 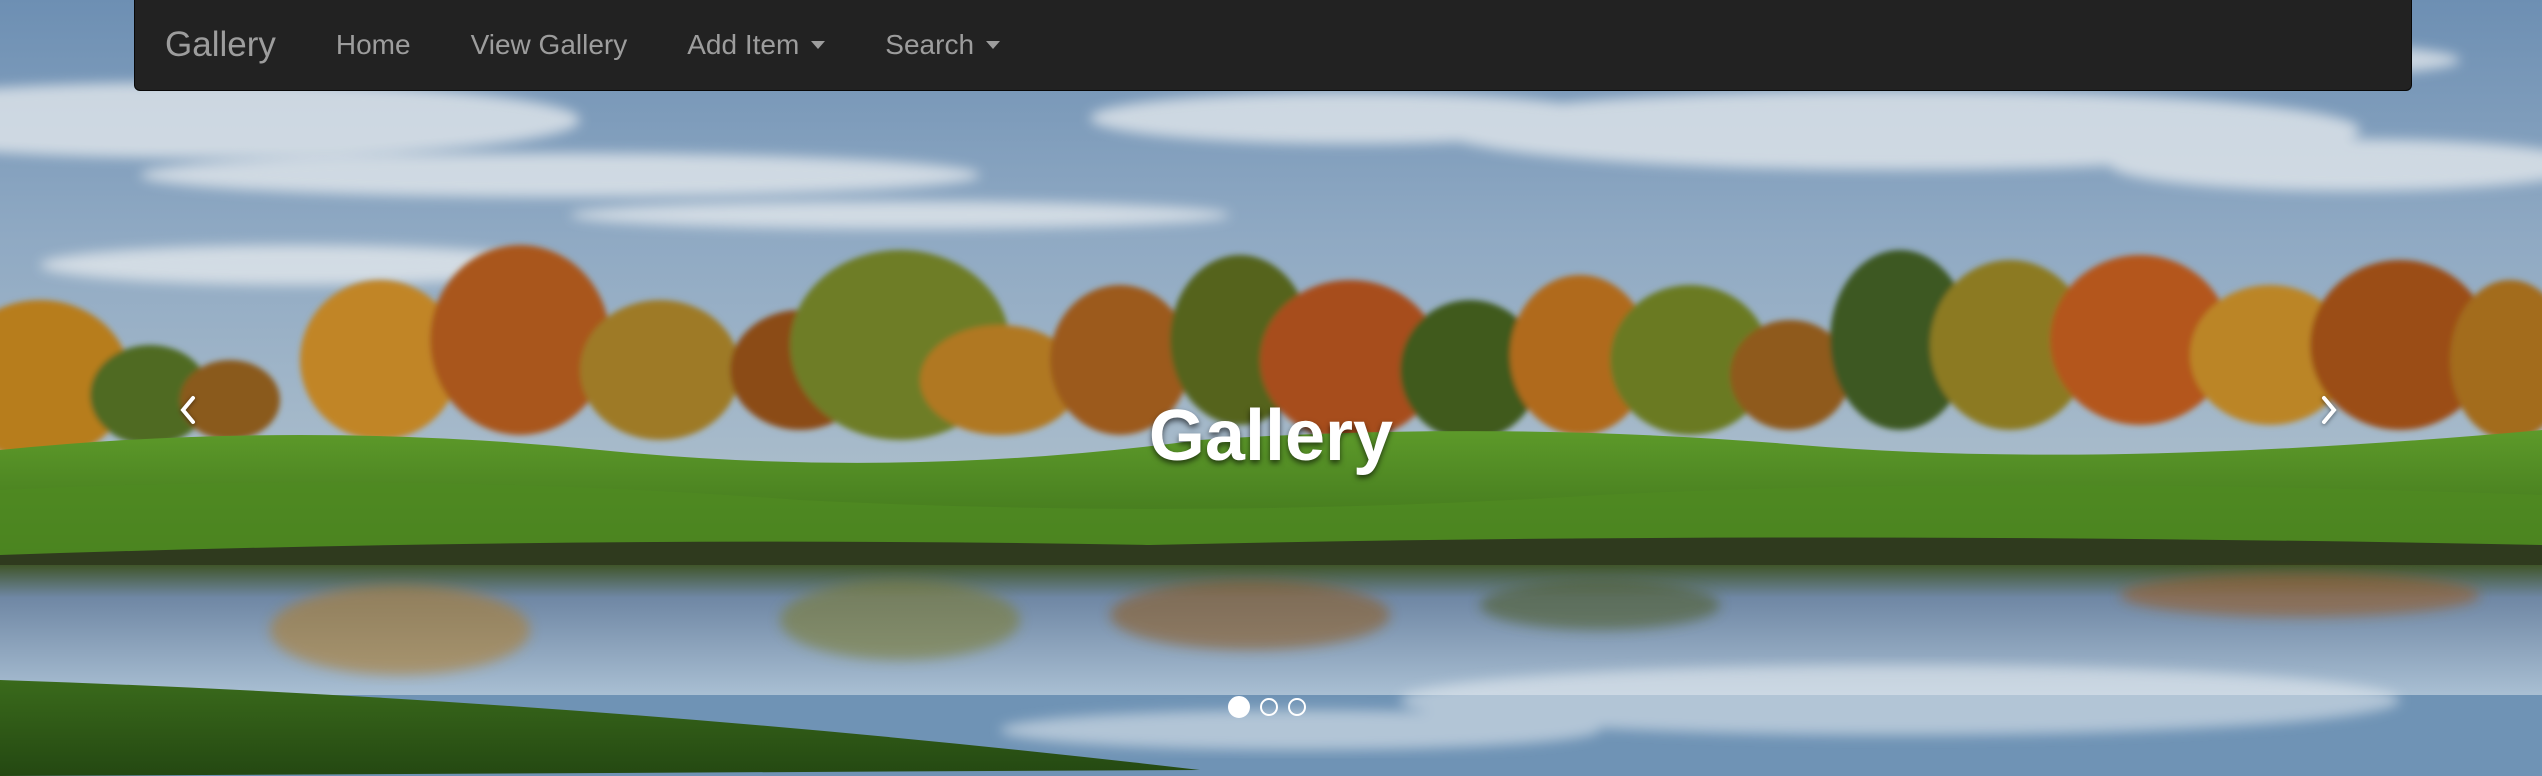 I want to click on nav-item-label: Home, so click(x=373, y=44).